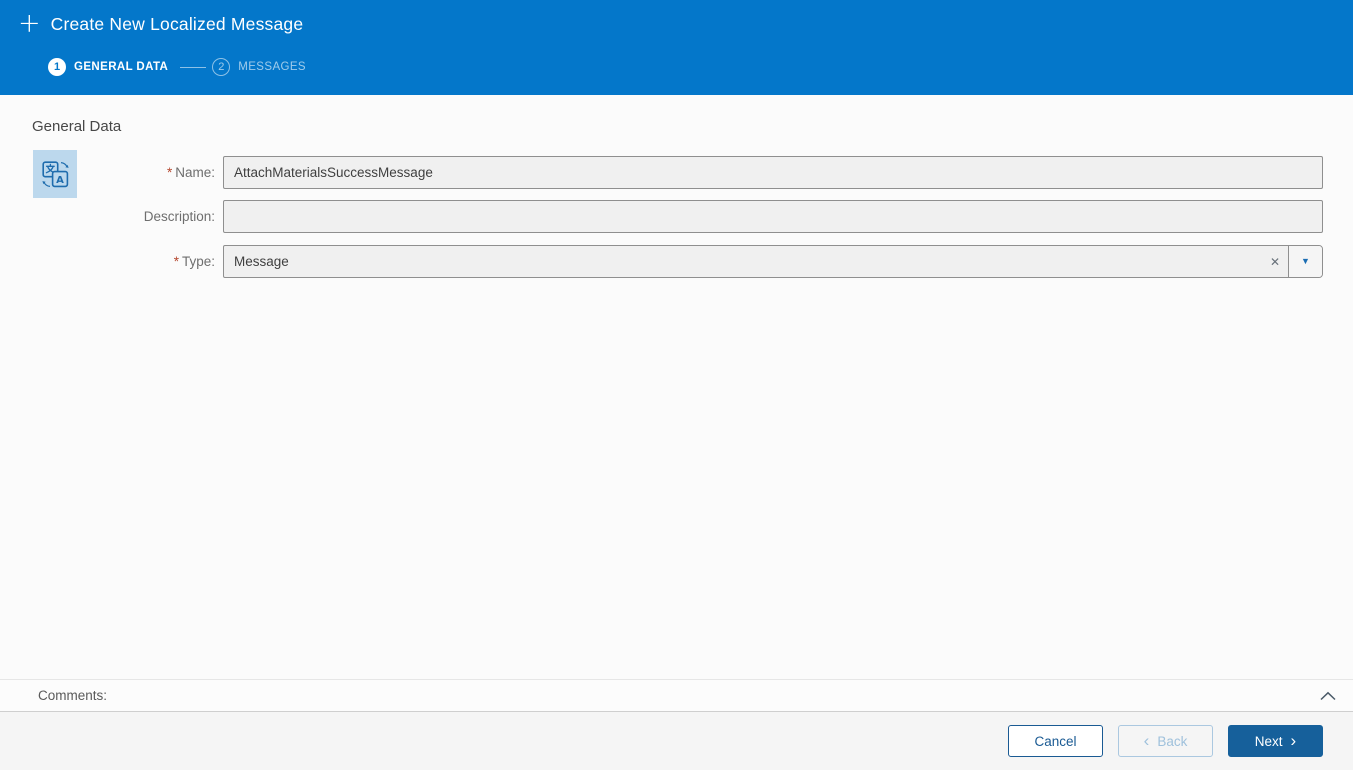  What do you see at coordinates (77, 126) in the screenshot?
I see `section-title: General Data` at bounding box center [77, 126].